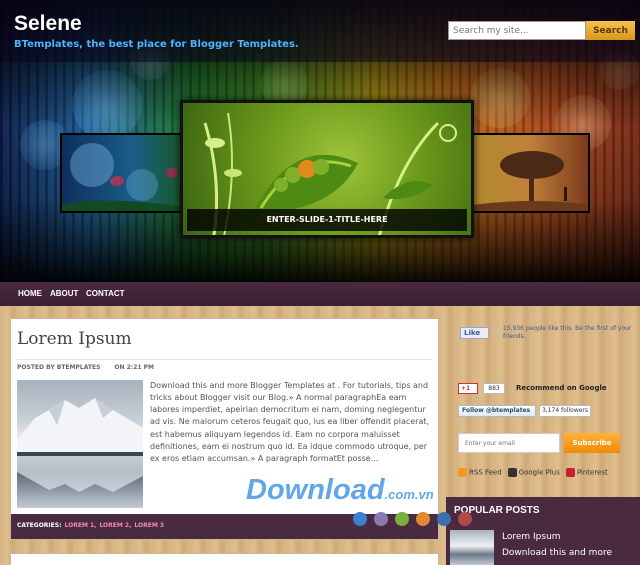  I want to click on categories-label: CATEGORIES:, so click(39, 525).